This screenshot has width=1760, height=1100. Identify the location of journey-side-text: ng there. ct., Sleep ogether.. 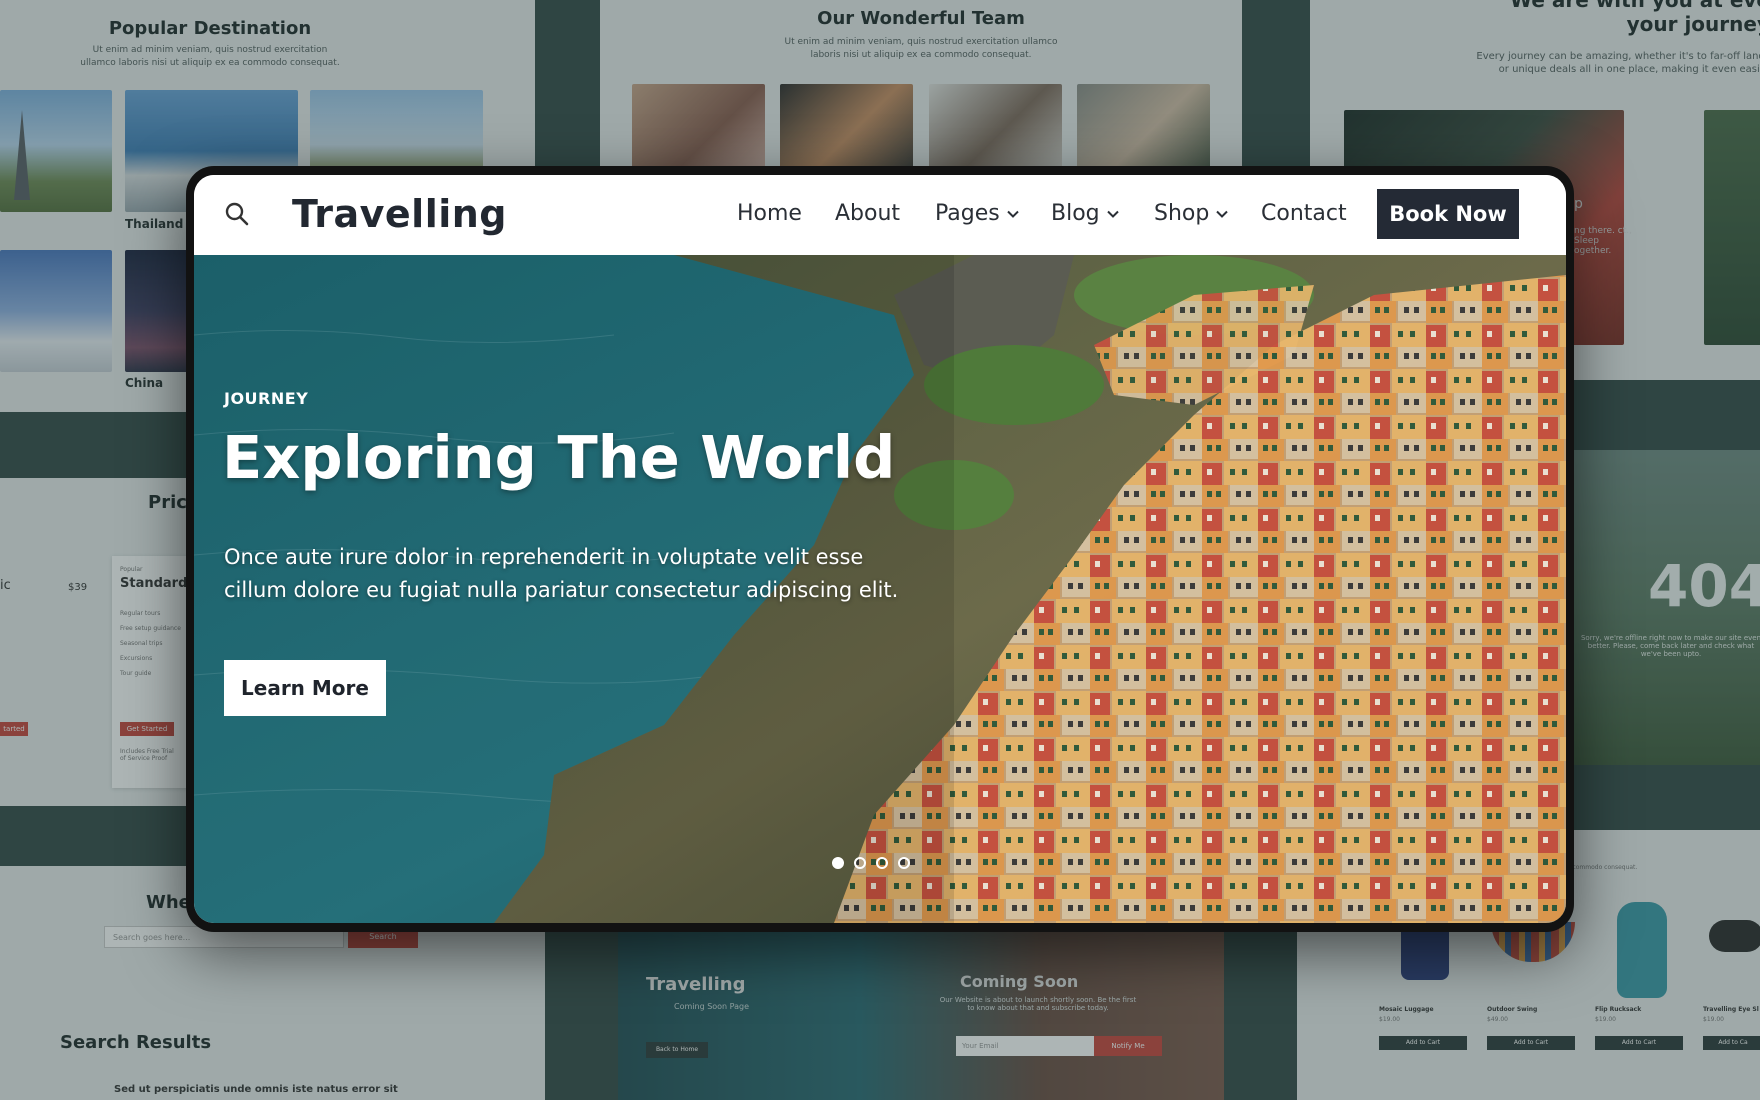
(1603, 241).